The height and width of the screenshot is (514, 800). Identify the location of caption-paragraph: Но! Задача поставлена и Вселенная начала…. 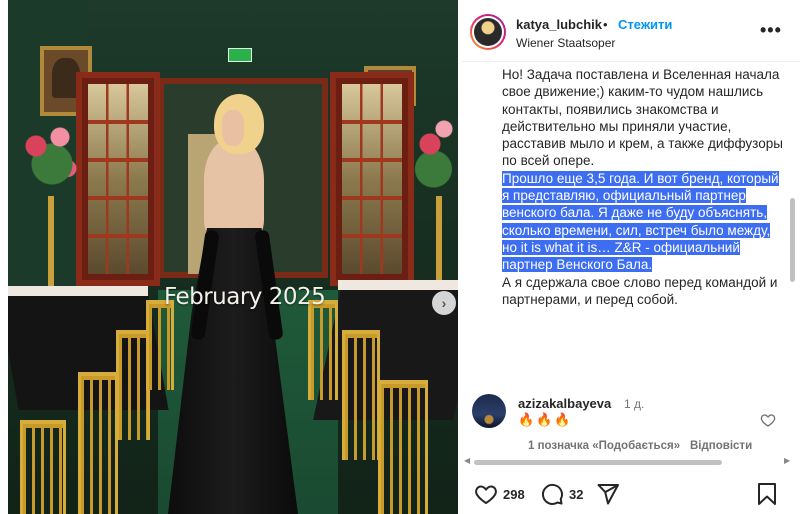
(642, 118).